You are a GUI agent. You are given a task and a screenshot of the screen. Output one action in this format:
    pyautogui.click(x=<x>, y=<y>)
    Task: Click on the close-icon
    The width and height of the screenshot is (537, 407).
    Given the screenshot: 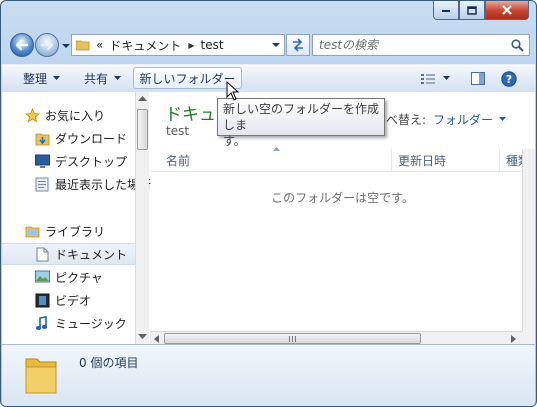 What is the action you would take?
    pyautogui.click(x=507, y=10)
    